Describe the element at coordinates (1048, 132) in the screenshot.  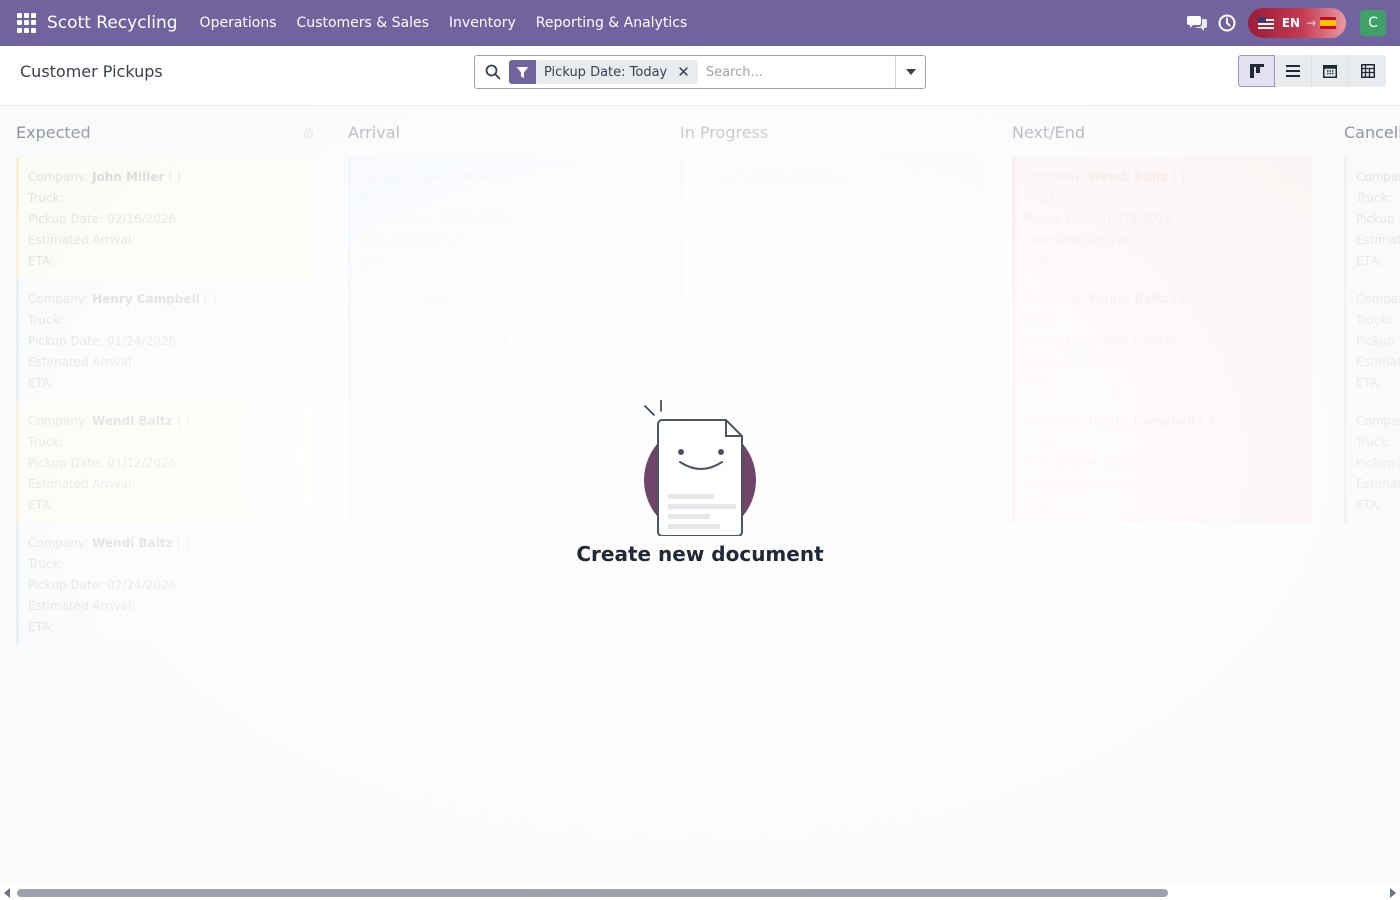
I see `column-title: Next/End` at that location.